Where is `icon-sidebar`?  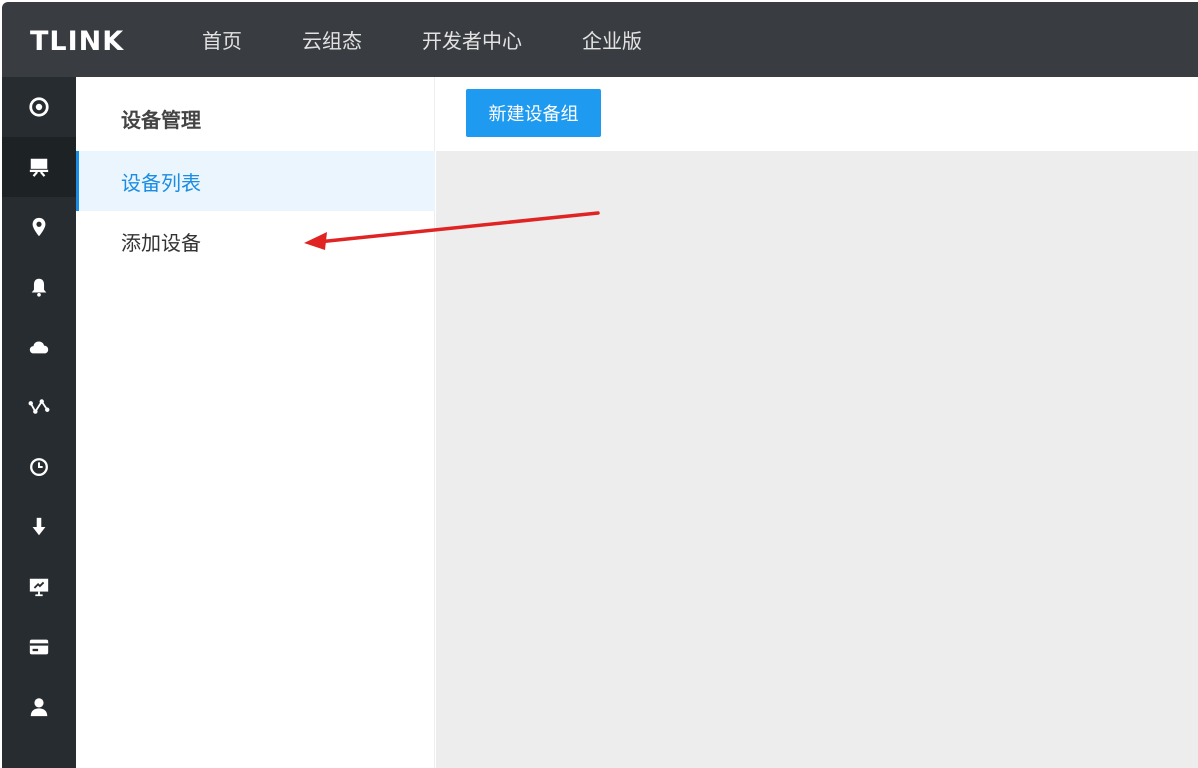
icon-sidebar is located at coordinates (39, 422).